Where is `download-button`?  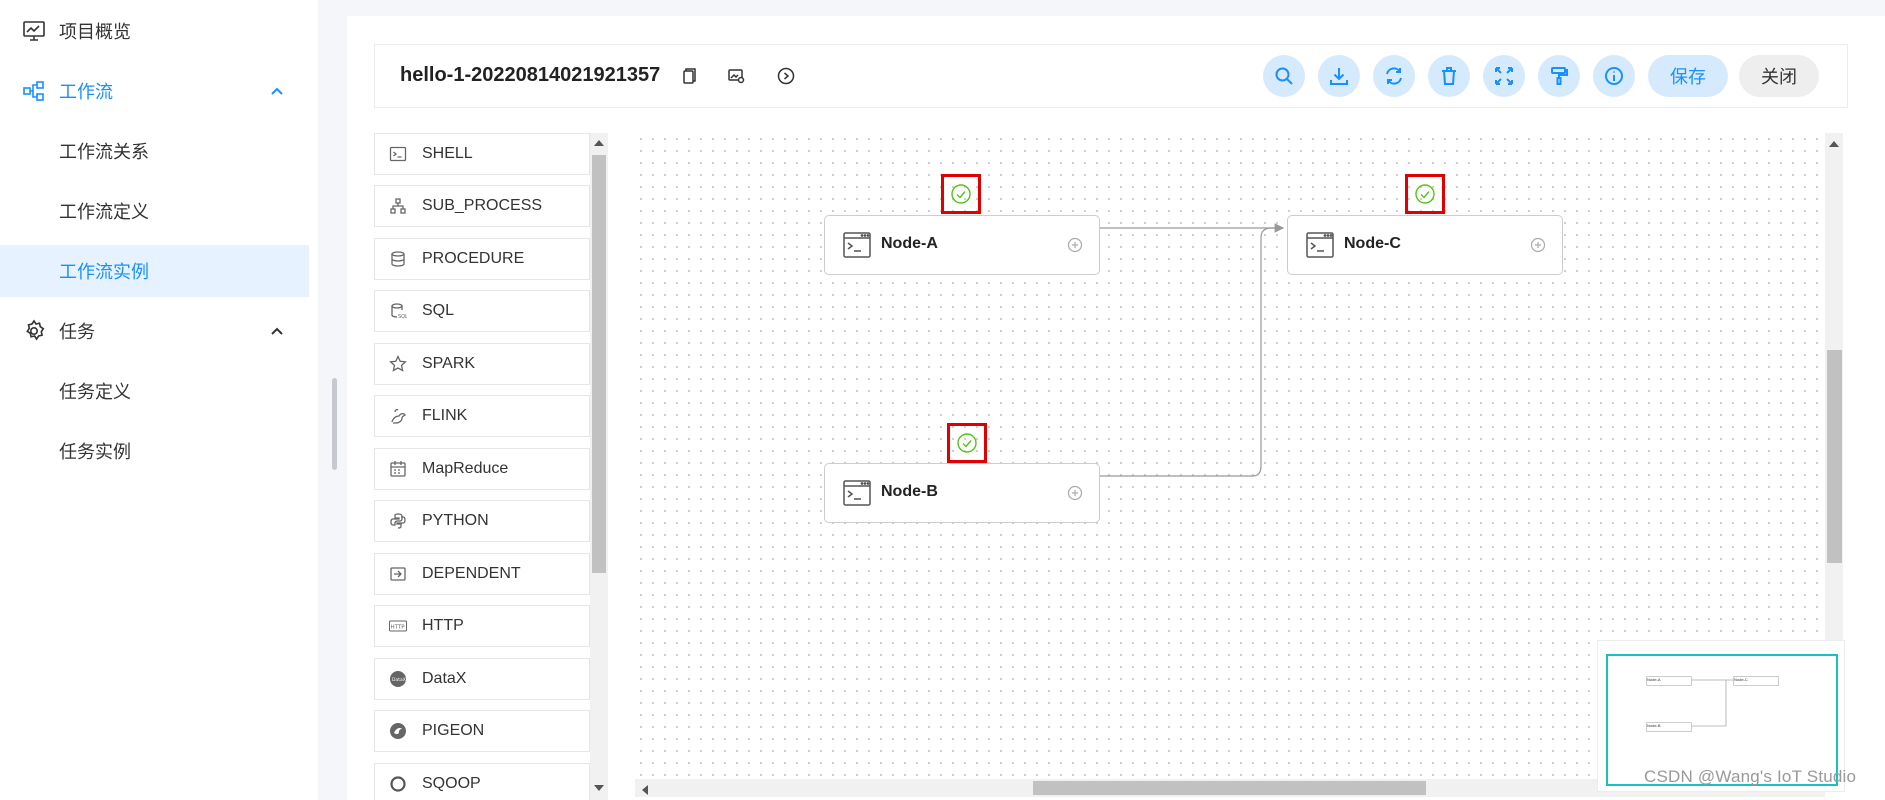 download-button is located at coordinates (1339, 76).